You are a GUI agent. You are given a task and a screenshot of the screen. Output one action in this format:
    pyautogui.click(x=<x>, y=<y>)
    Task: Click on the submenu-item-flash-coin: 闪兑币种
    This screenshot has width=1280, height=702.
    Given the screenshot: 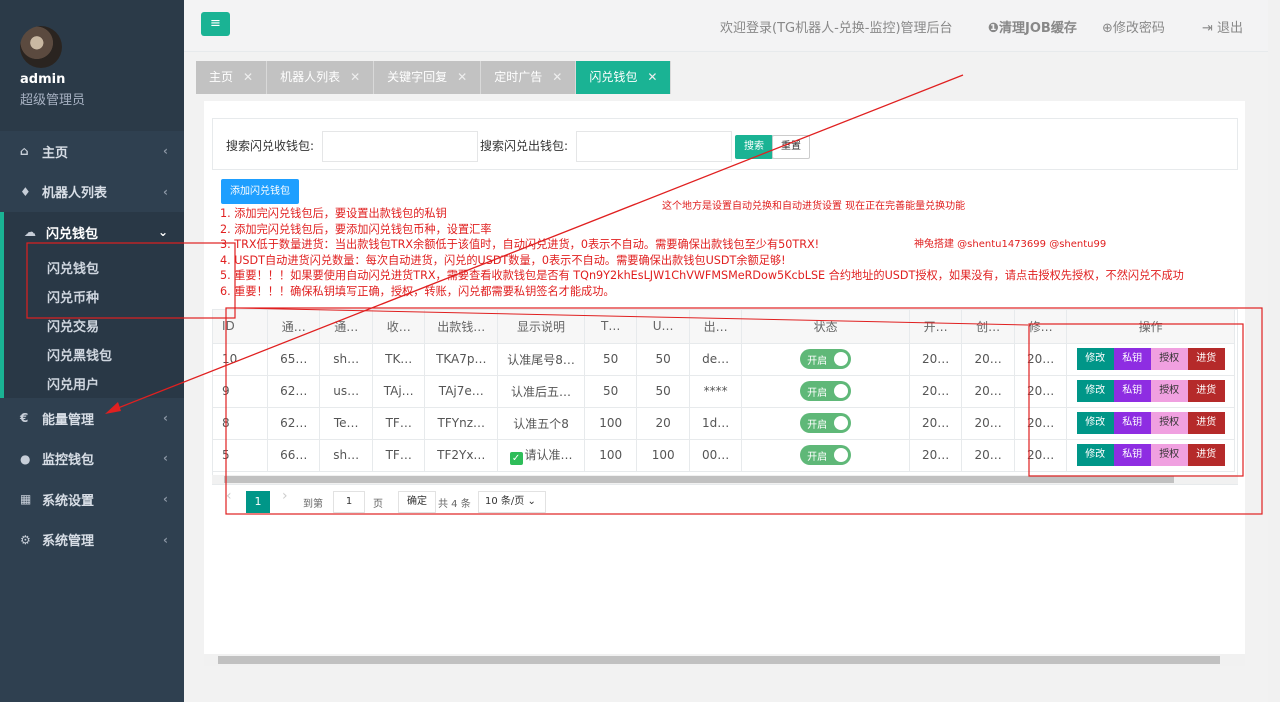 What is the action you would take?
    pyautogui.click(x=94, y=296)
    